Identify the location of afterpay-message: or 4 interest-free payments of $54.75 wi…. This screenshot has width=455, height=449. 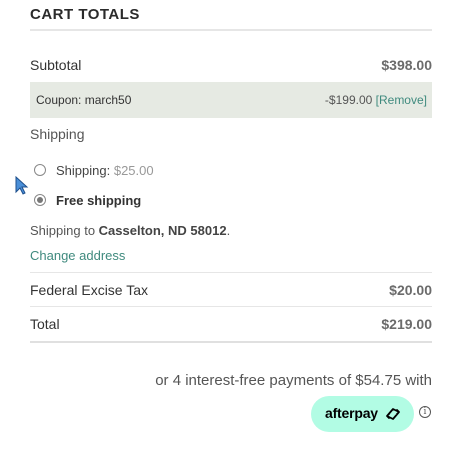
(293, 380).